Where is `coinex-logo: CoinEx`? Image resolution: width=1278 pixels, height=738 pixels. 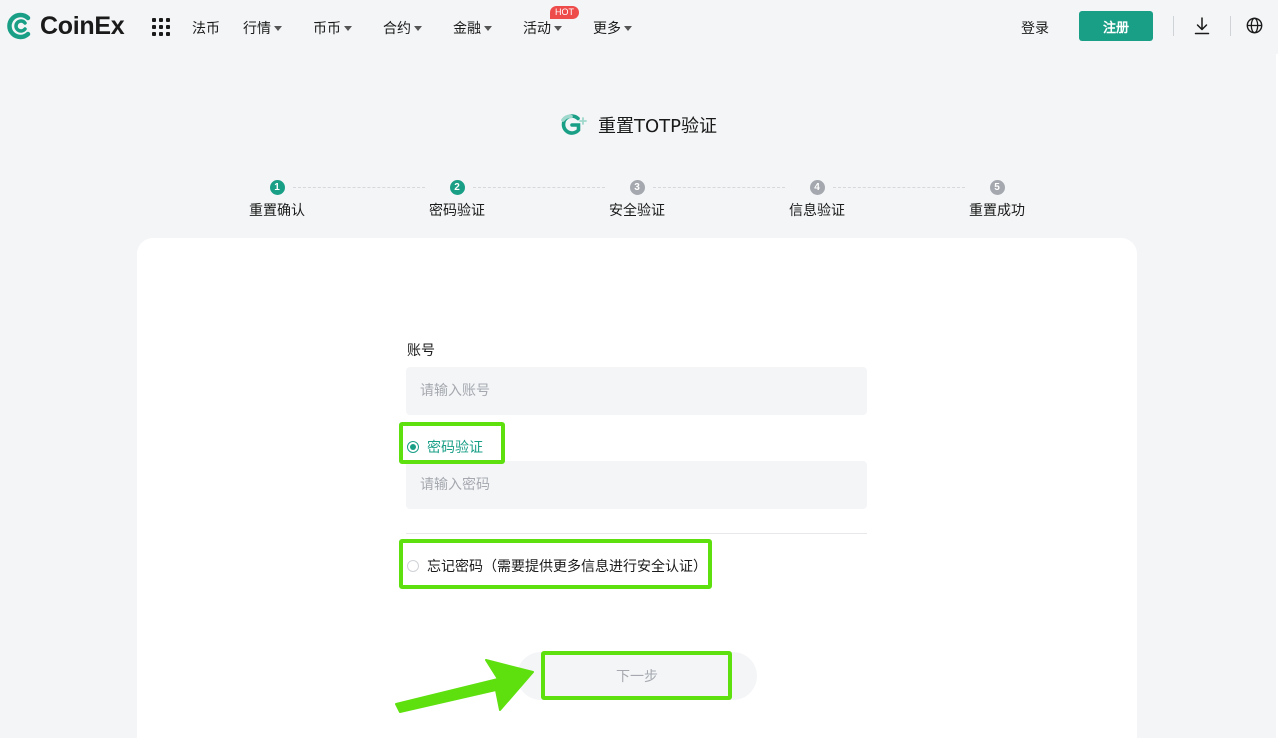
coinex-logo: CoinEx is located at coordinates (65, 26).